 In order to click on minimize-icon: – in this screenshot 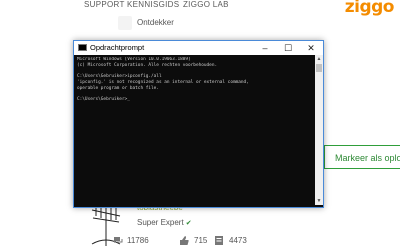, I will do `click(265, 48)`.